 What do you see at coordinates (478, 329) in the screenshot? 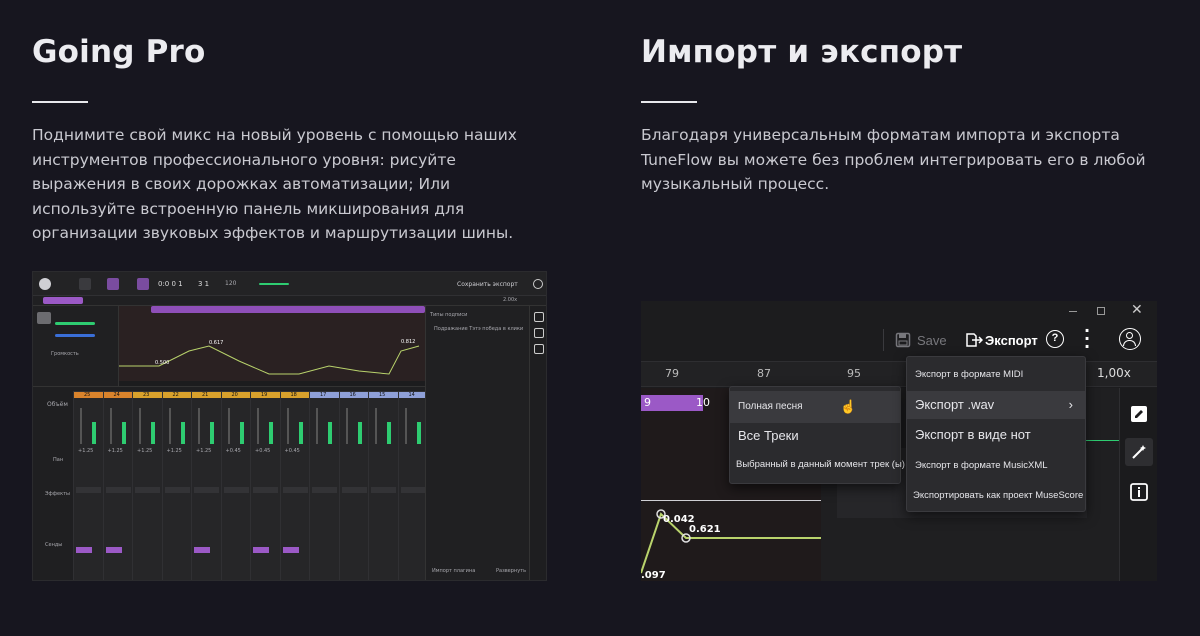
I see `side-panel-item: Подражание Тэтэ победа в клики` at bounding box center [478, 329].